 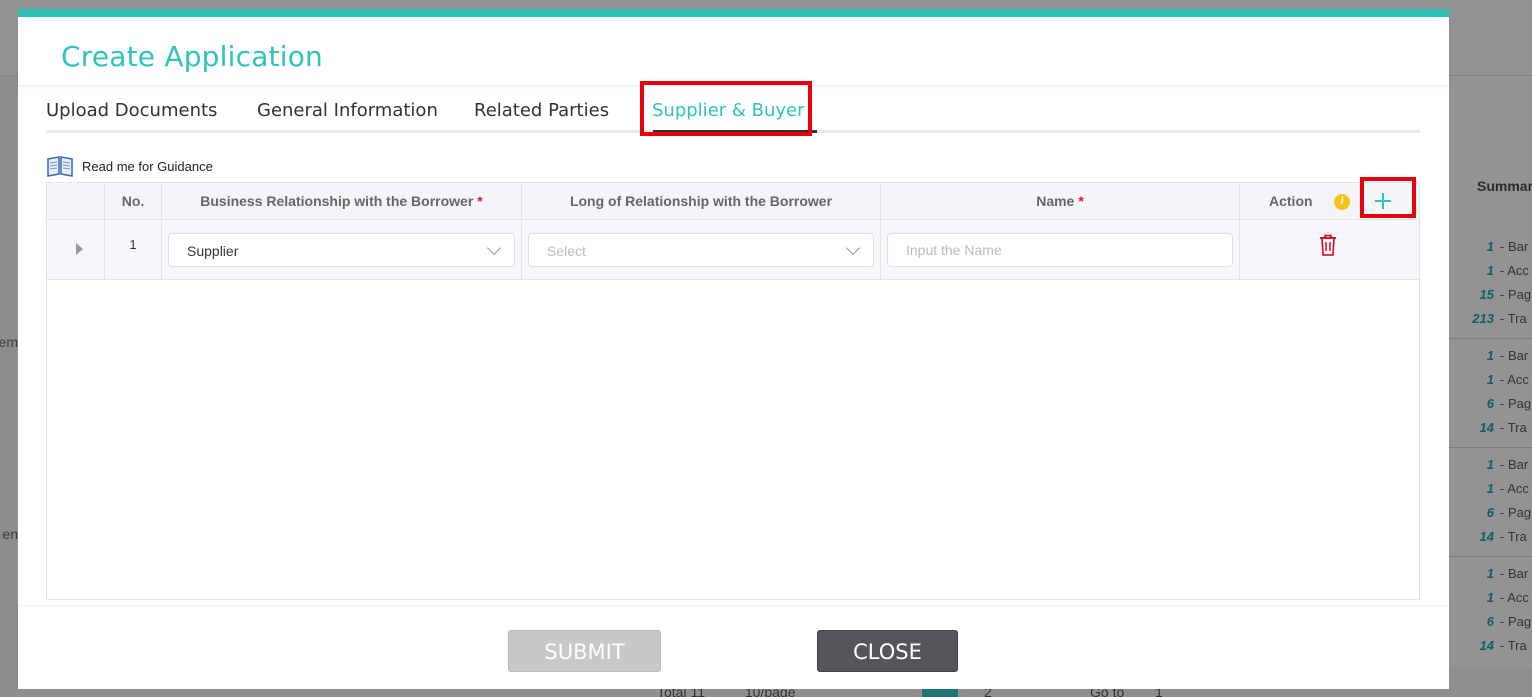 I want to click on header-action-label: Action, so click(x=1291, y=201).